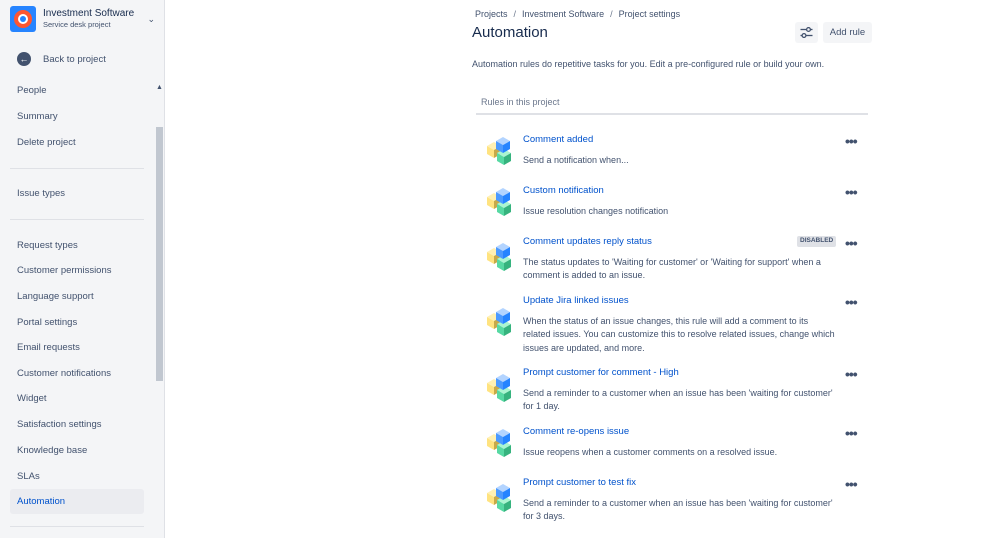 The width and height of the screenshot is (999, 538). I want to click on lifebuoy-icon, so click(23, 19).